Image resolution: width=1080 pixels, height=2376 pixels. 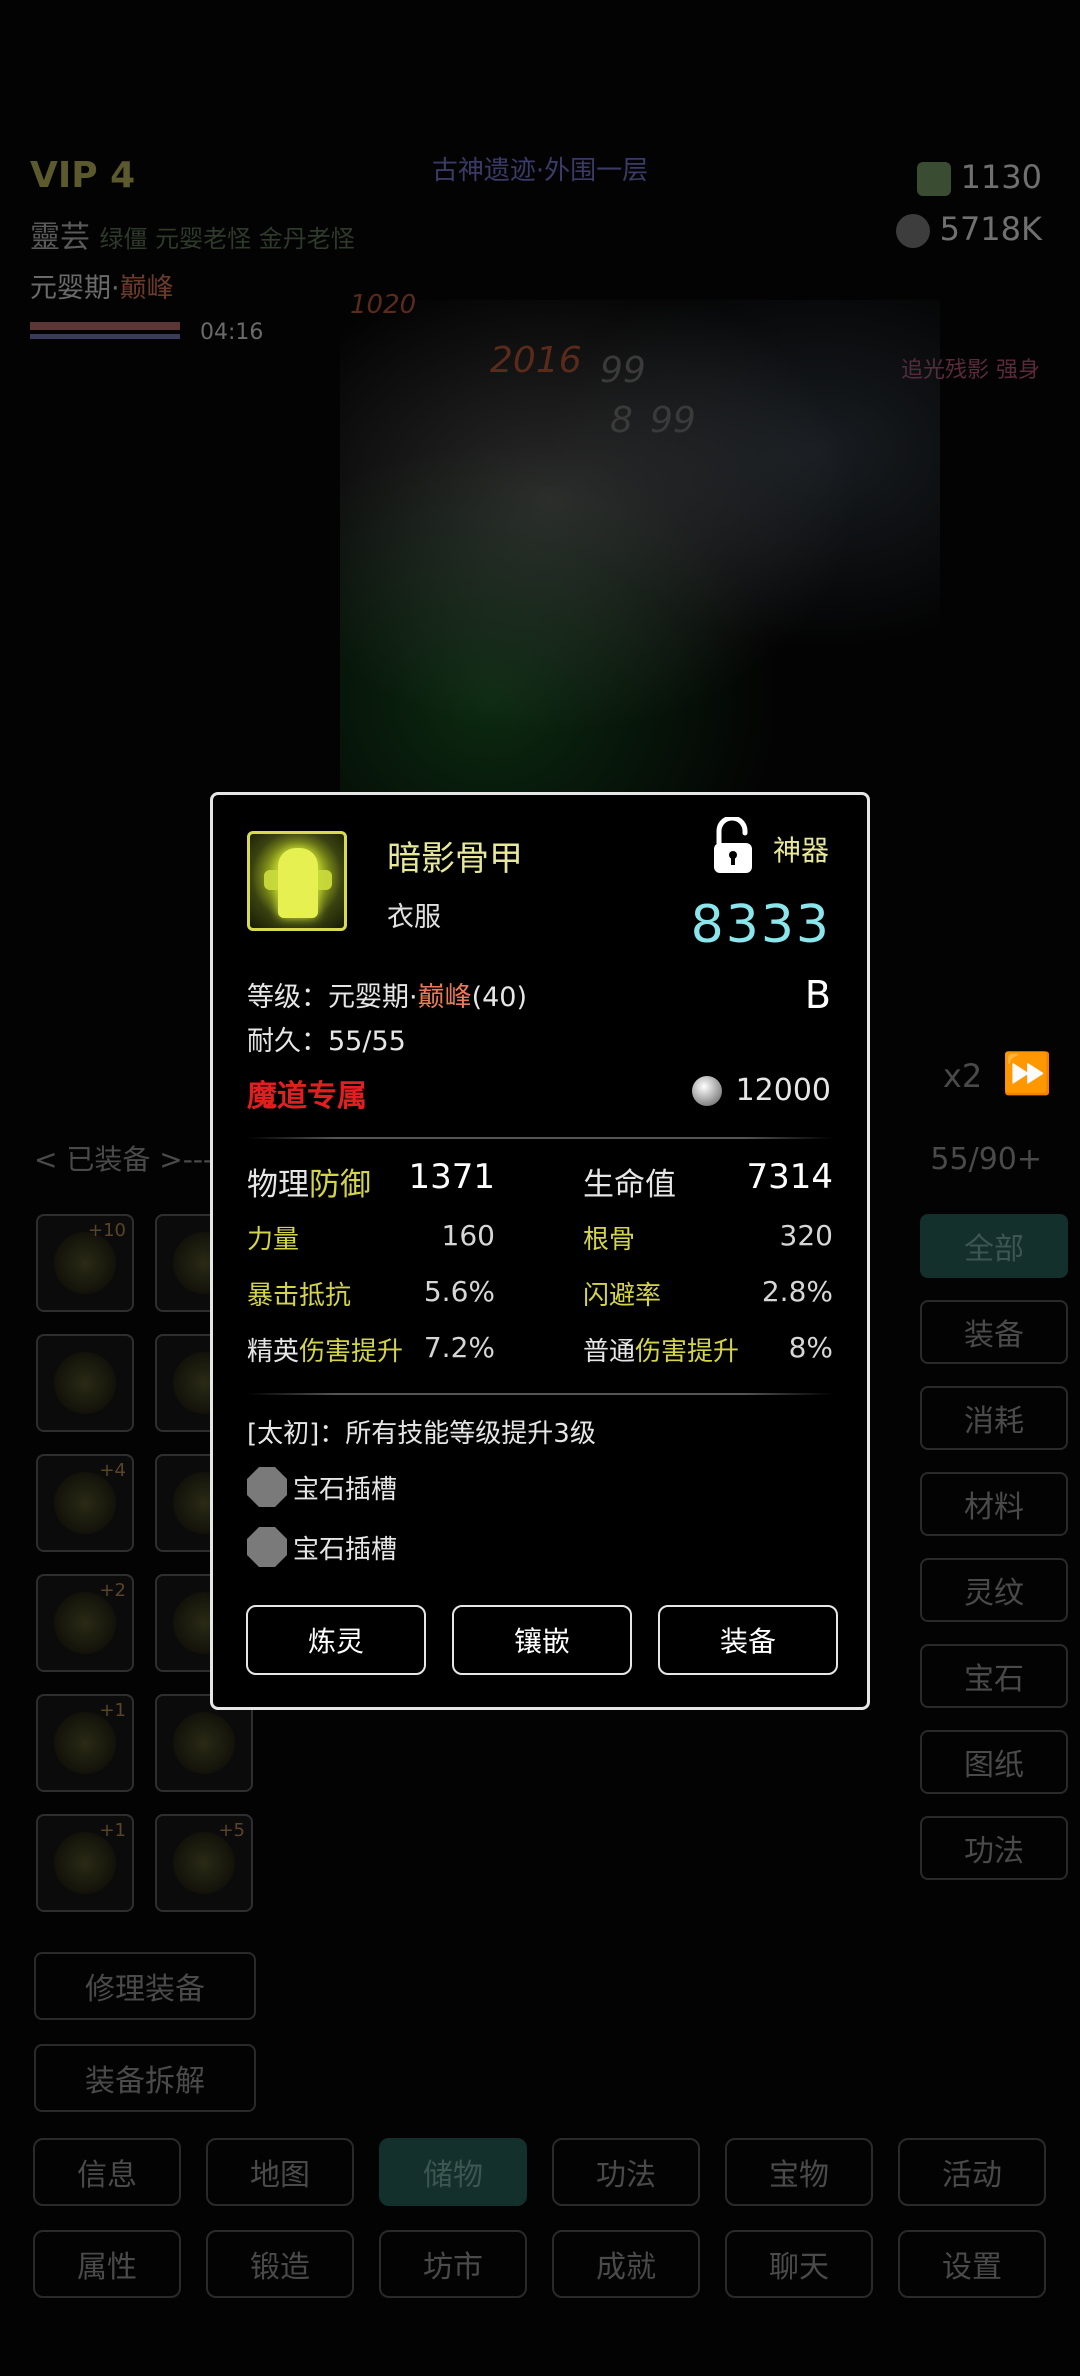 I want to click on nav-events: 活动, so click(x=972, y=2172).